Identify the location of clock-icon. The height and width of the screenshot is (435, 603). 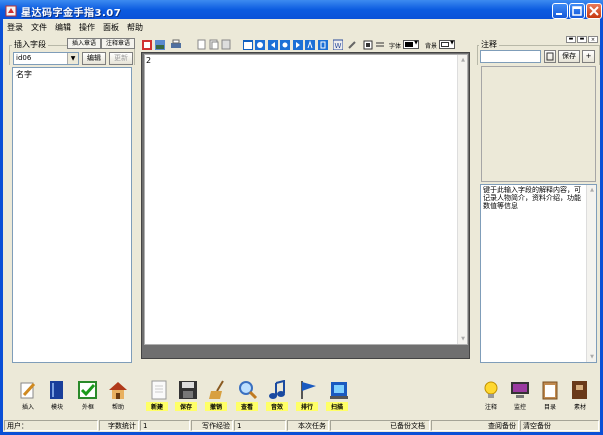
(260, 44).